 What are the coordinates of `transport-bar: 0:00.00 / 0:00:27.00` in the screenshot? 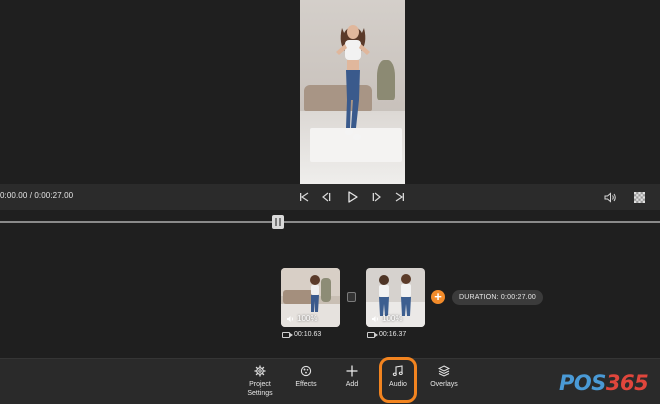 It's located at (330, 197).